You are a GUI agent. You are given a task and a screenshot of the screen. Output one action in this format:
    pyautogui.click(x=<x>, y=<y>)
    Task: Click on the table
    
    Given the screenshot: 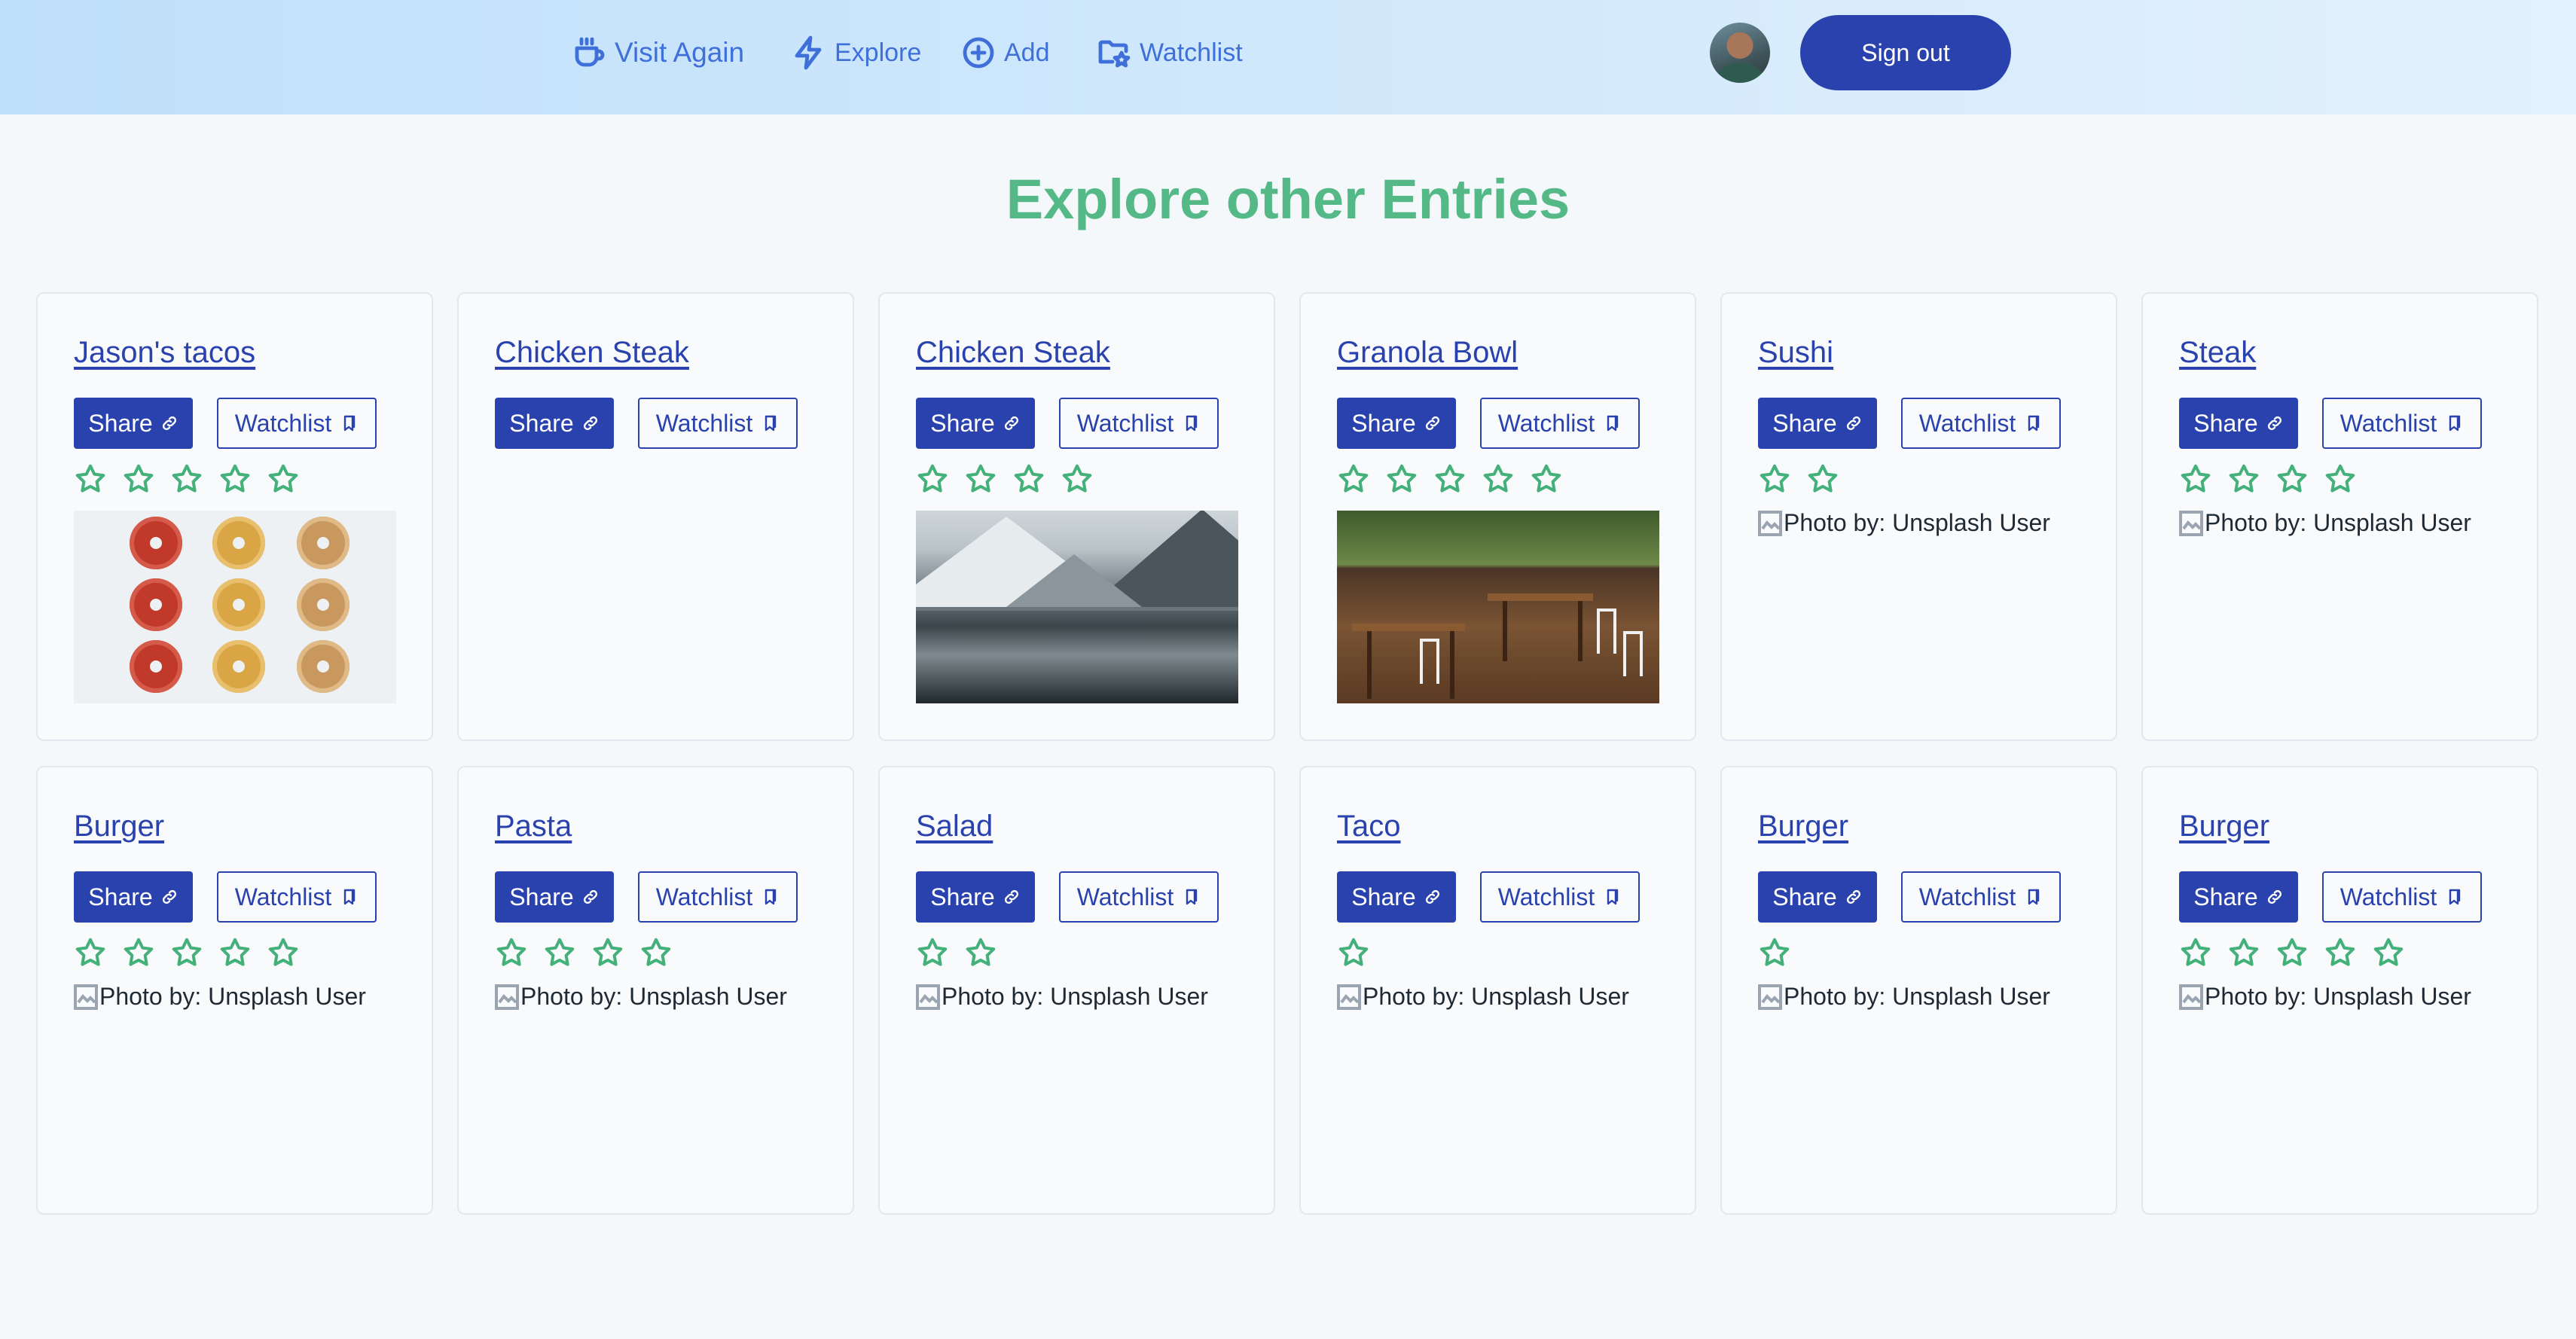 What is the action you would take?
    pyautogui.click(x=1409, y=627)
    